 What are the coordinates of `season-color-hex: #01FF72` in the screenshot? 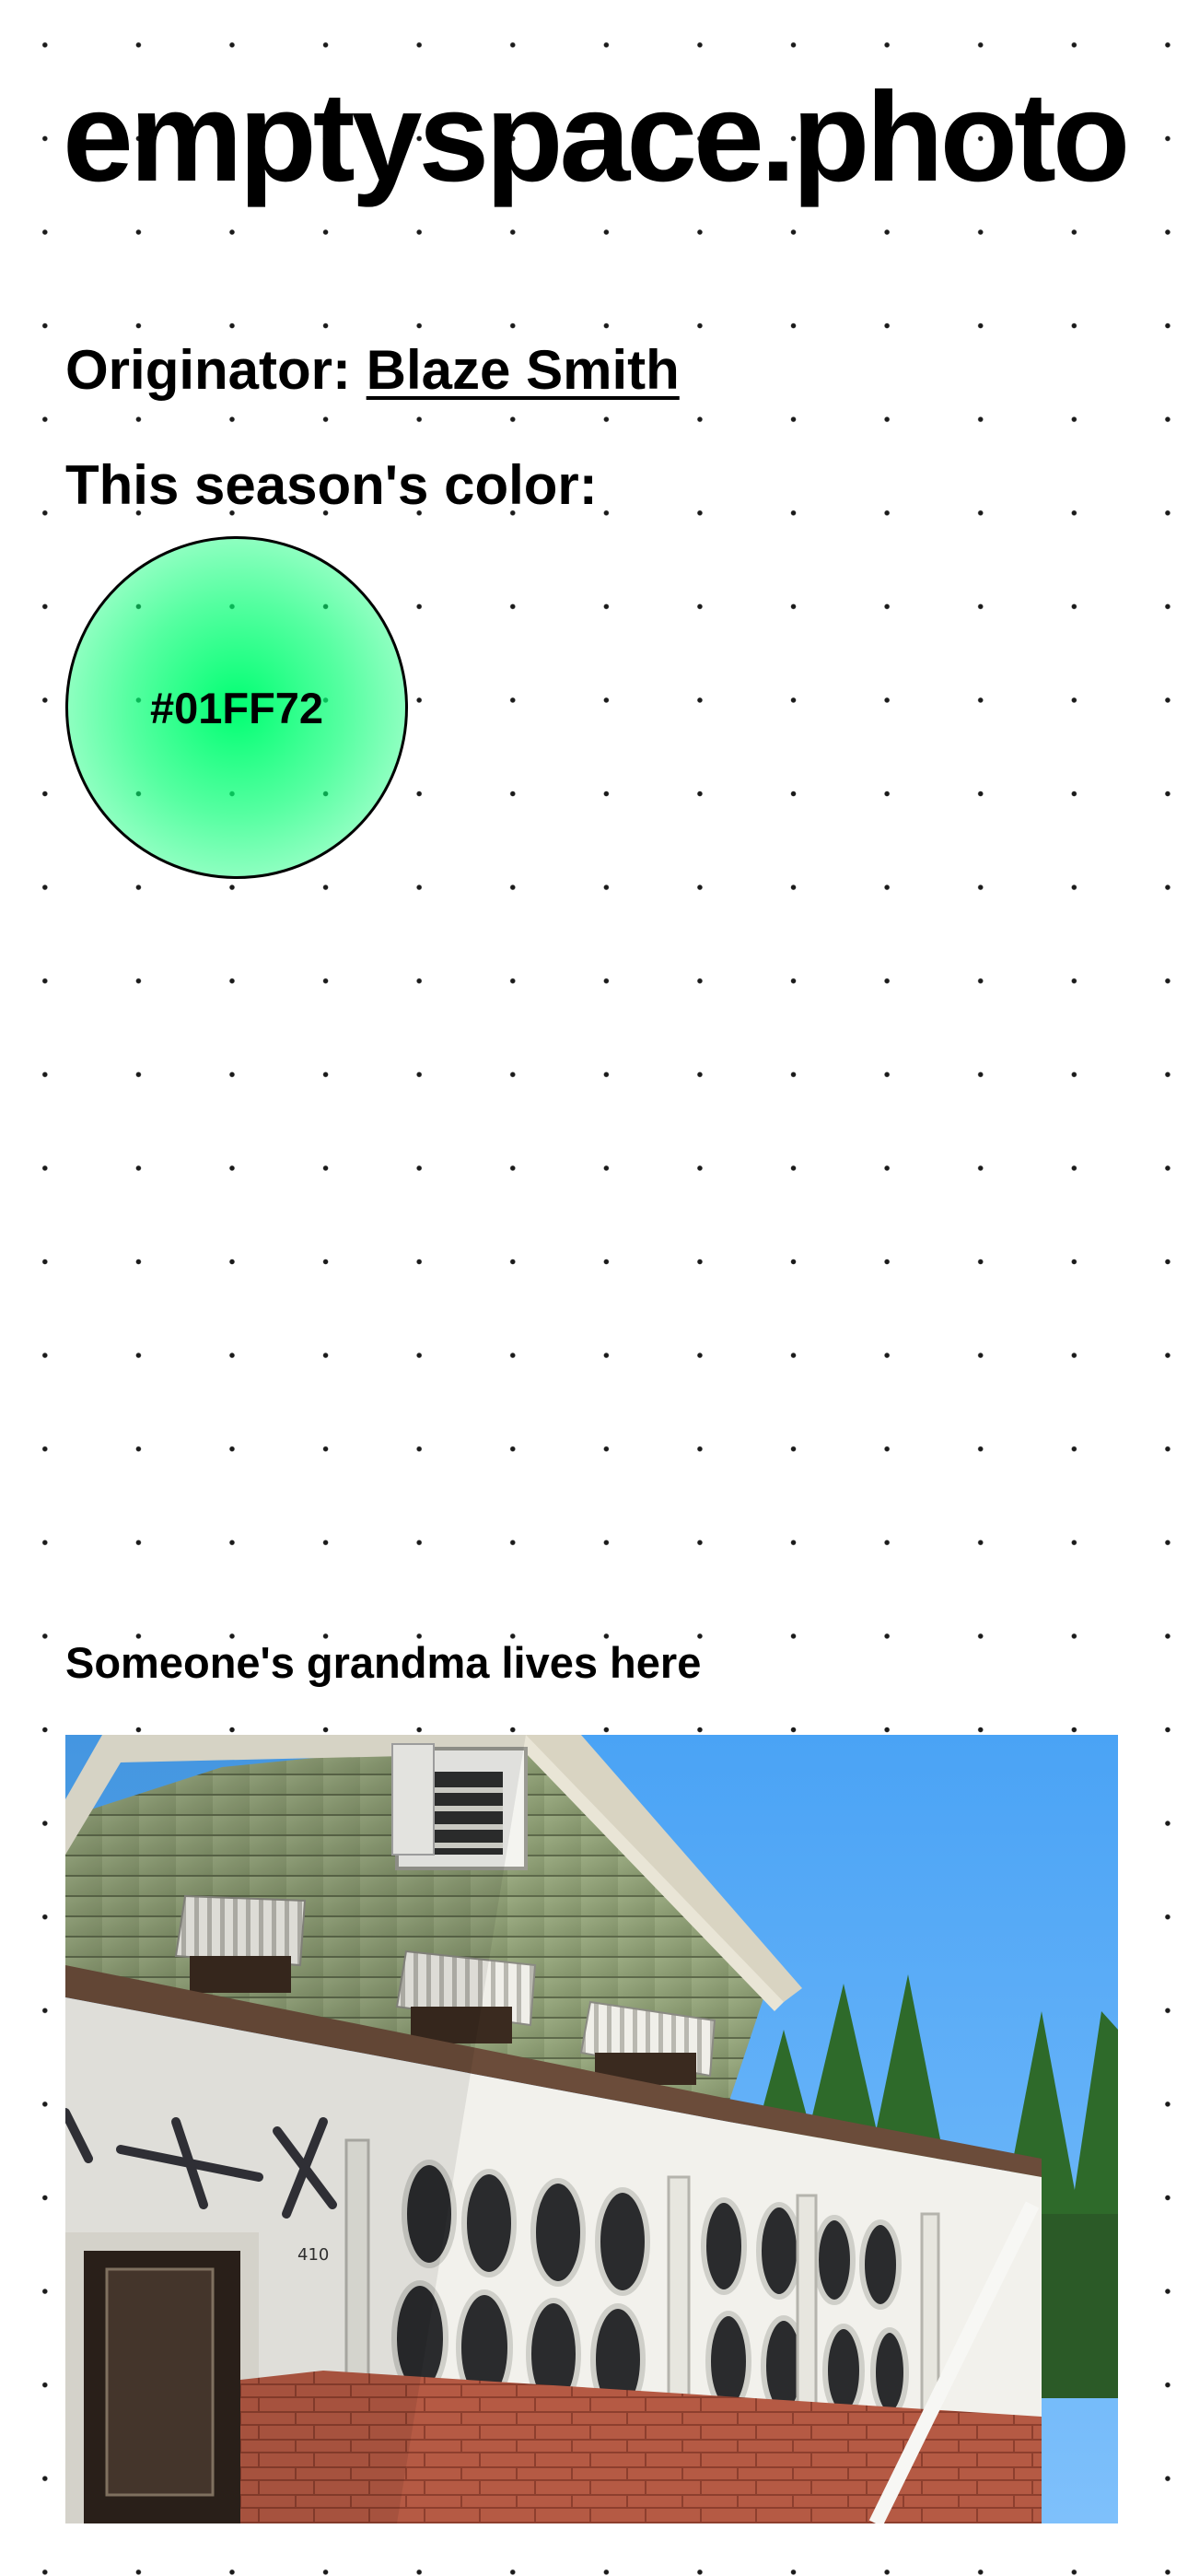 It's located at (236, 707).